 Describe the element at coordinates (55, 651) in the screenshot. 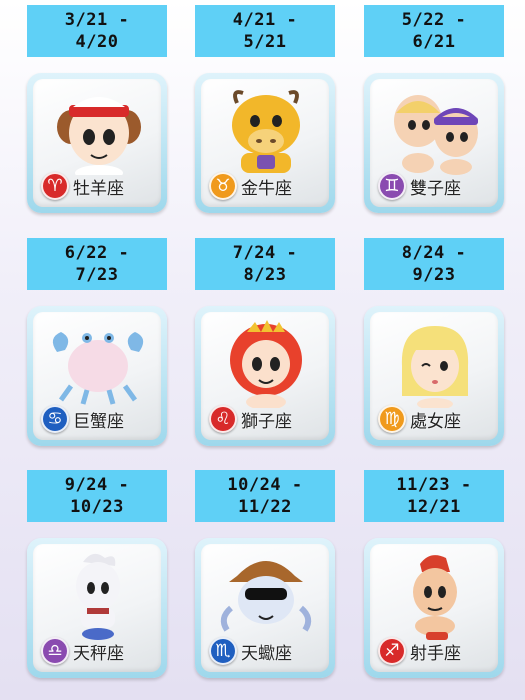

I see `libra-icon: ♎` at that location.